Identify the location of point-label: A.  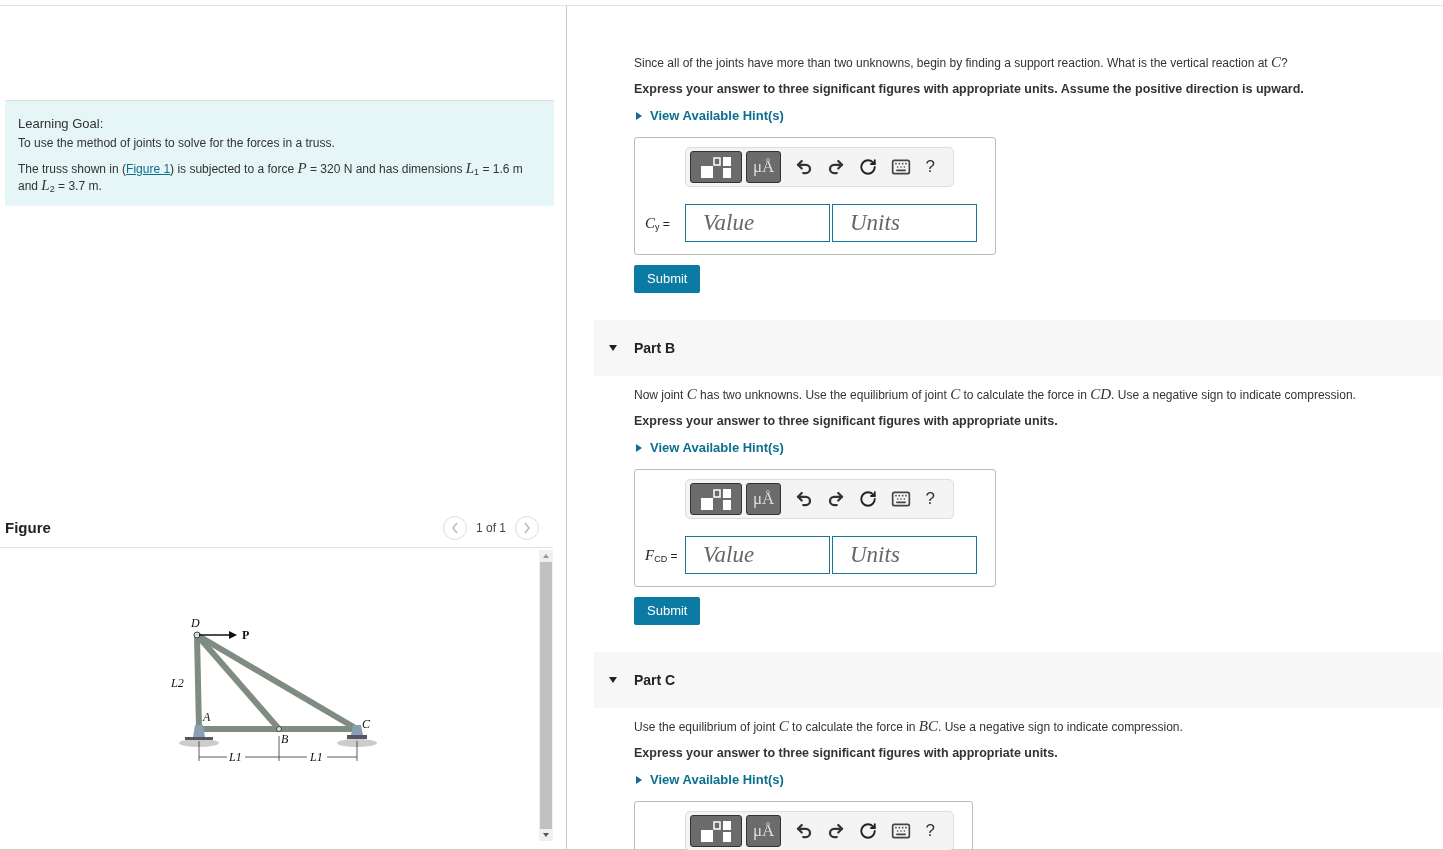
(207, 716).